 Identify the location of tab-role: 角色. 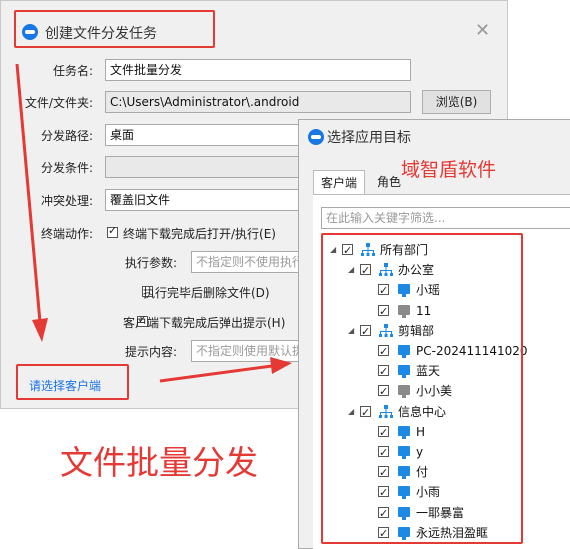
(389, 182).